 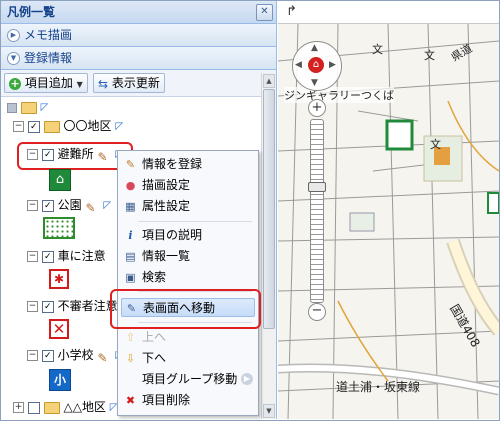 What do you see at coordinates (188, 164) in the screenshot?
I see `menu-item-register: ✎ 情報を登録` at bounding box center [188, 164].